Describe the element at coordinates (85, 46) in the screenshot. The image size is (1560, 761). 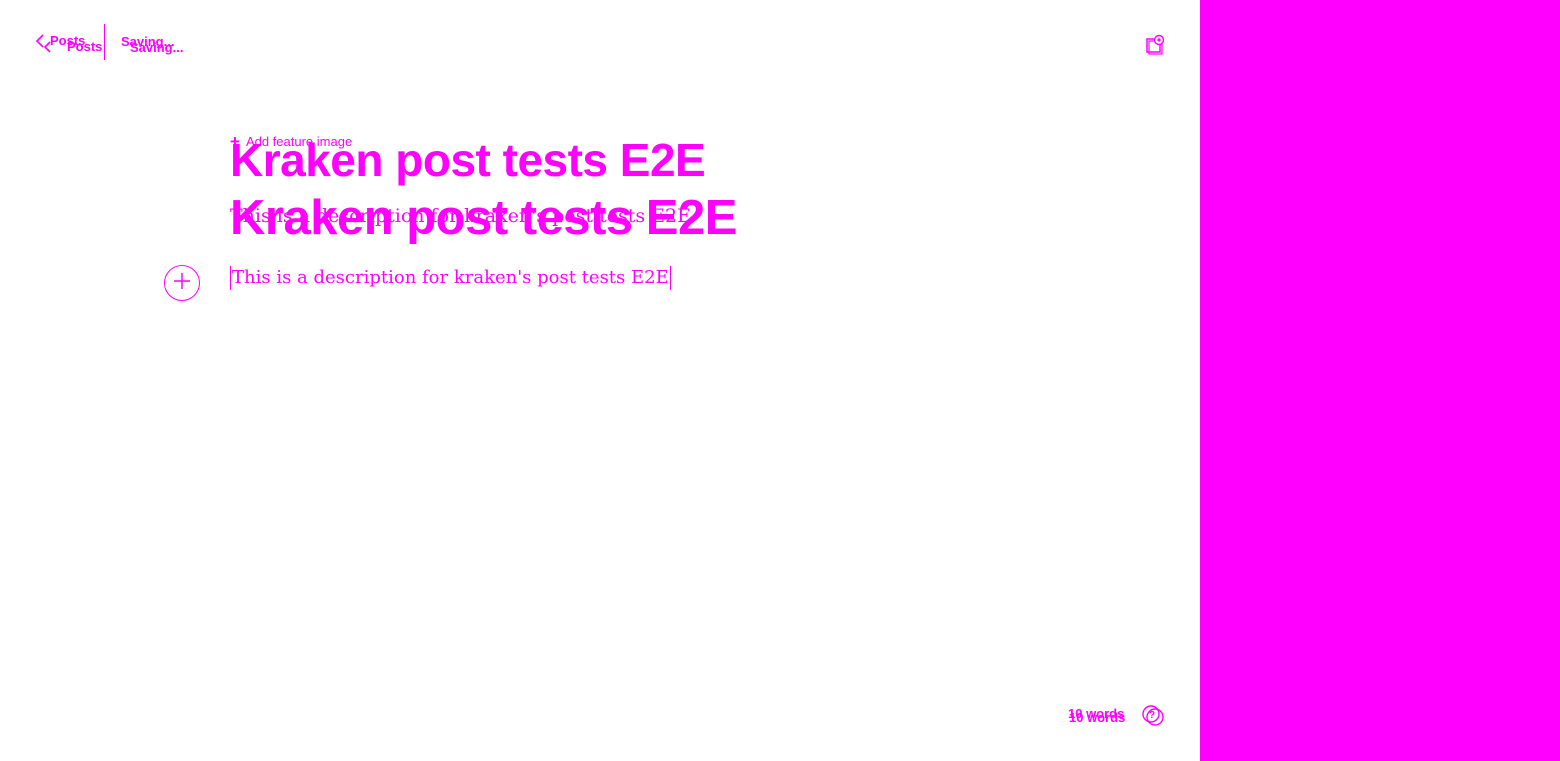
I see `back-link-label: Posts` at that location.